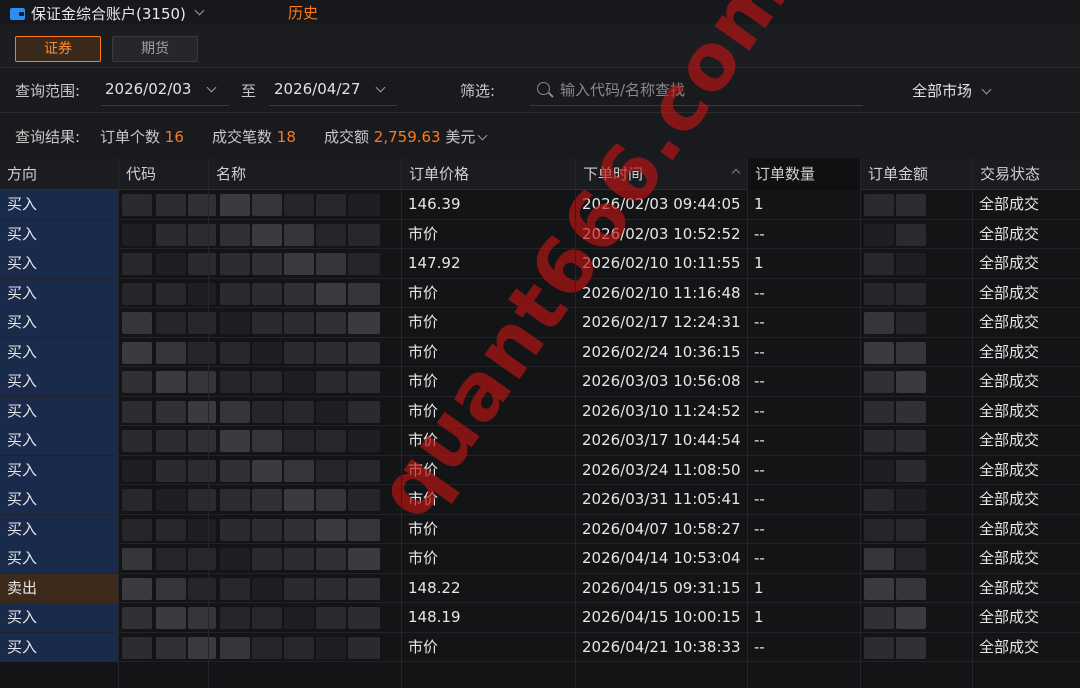 The image size is (1080, 688). What do you see at coordinates (986, 89) in the screenshot?
I see `chevron-down-icon` at bounding box center [986, 89].